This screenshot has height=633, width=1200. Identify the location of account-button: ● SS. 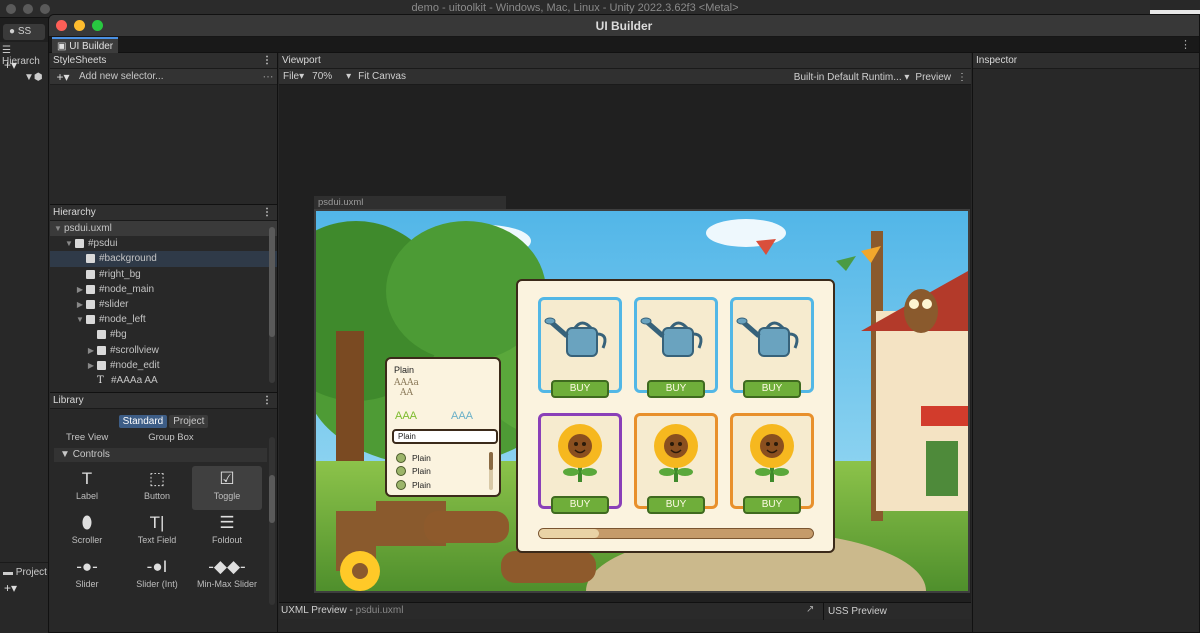
(24, 32).